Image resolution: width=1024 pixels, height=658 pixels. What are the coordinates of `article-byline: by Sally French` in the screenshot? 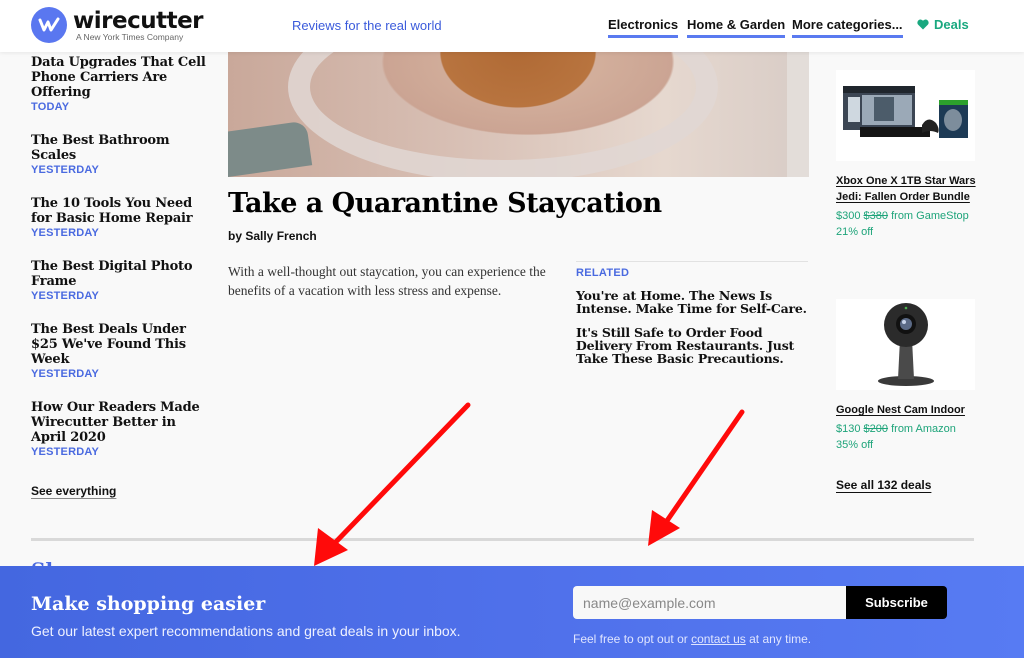 It's located at (272, 236).